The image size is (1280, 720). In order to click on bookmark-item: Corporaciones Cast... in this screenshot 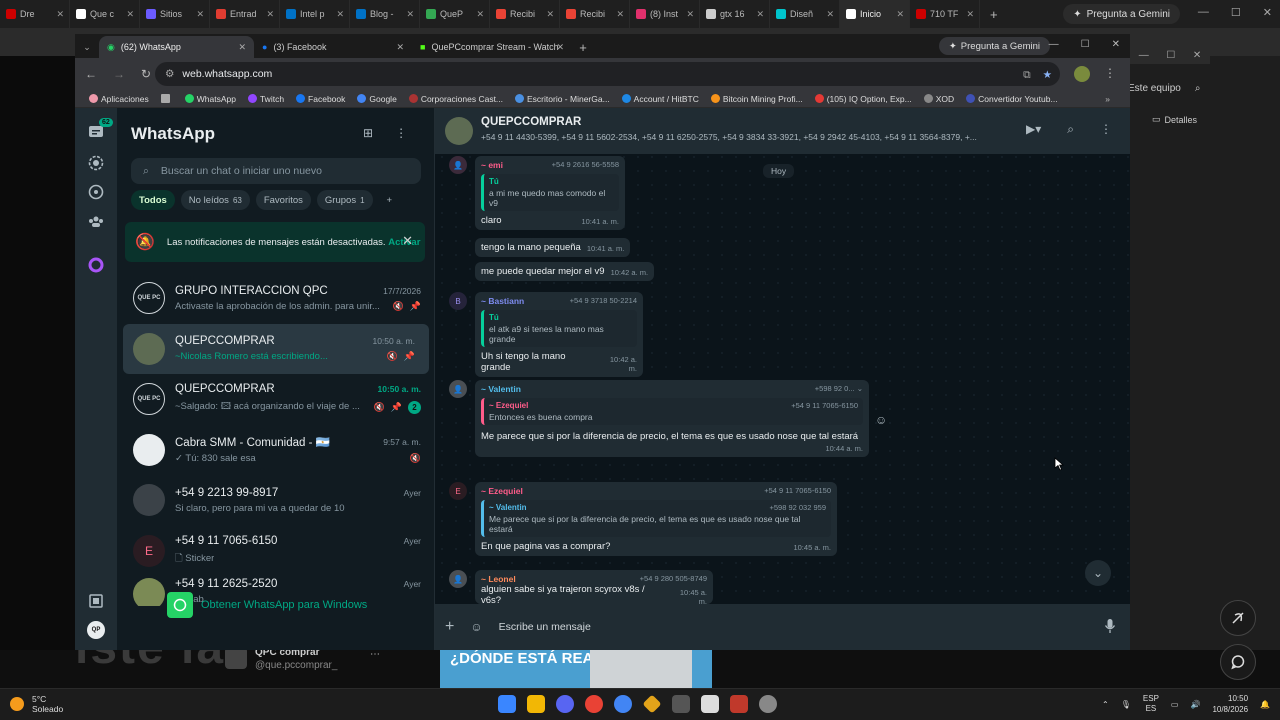, I will do `click(456, 99)`.